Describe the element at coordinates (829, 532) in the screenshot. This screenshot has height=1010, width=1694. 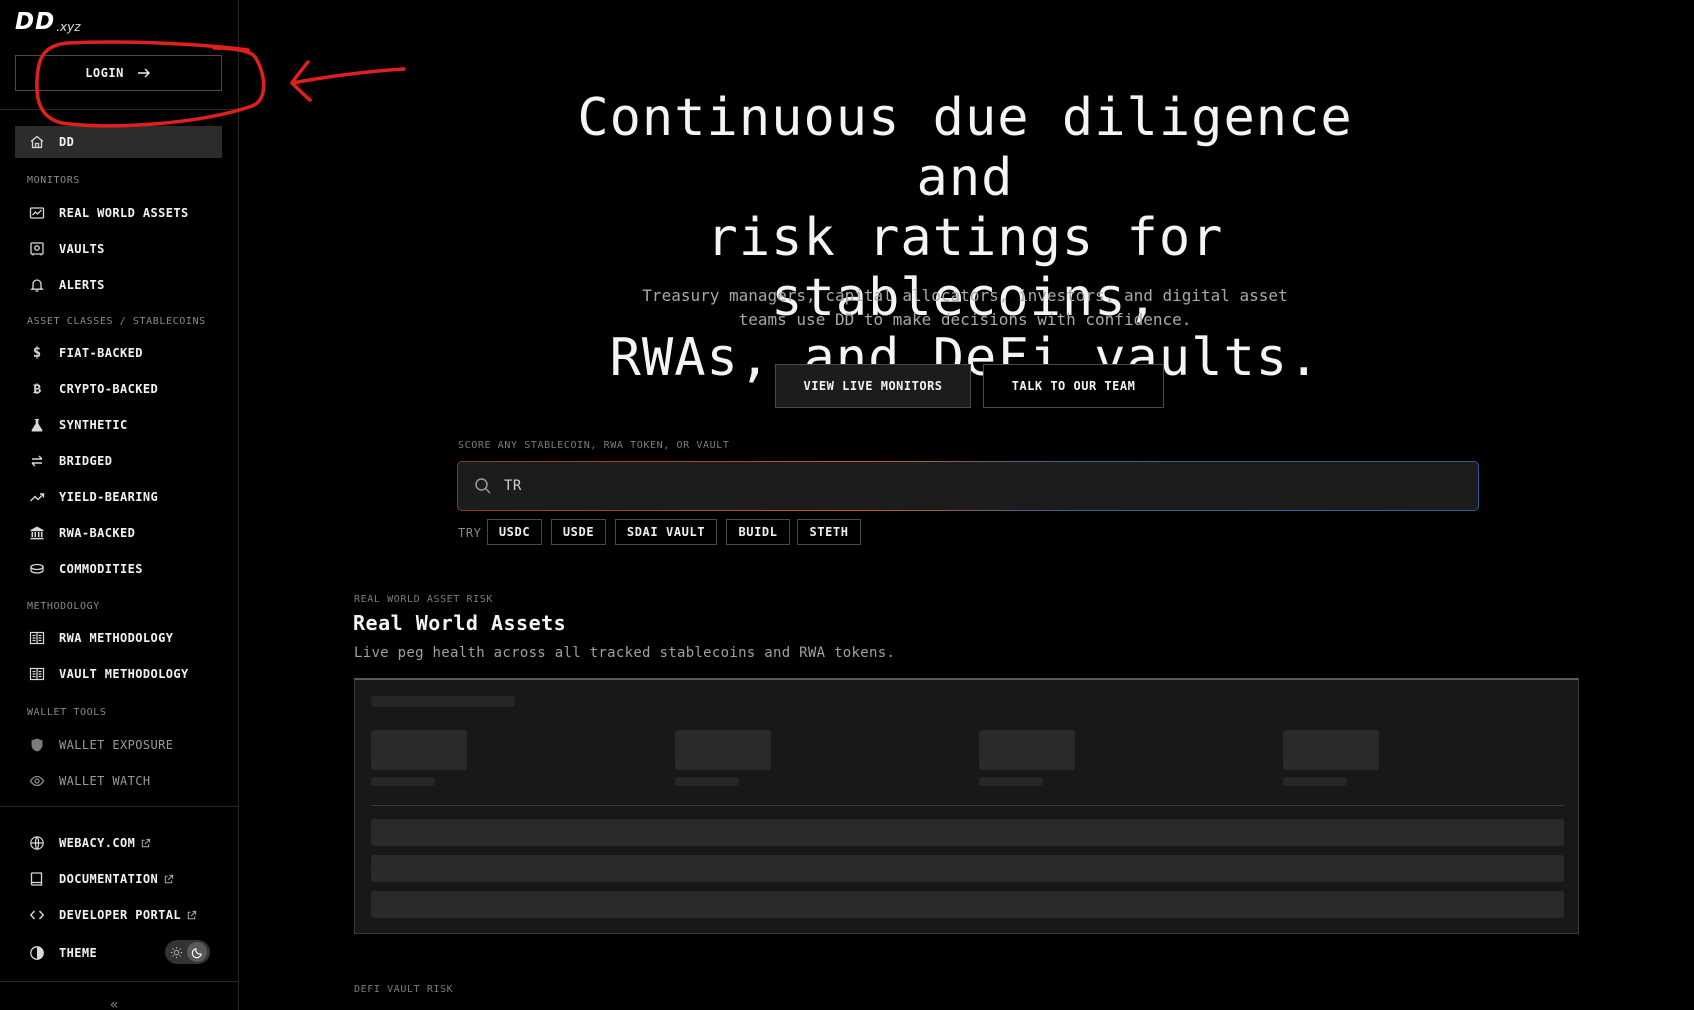
I see `suggestion-chip-steth: STETH` at that location.